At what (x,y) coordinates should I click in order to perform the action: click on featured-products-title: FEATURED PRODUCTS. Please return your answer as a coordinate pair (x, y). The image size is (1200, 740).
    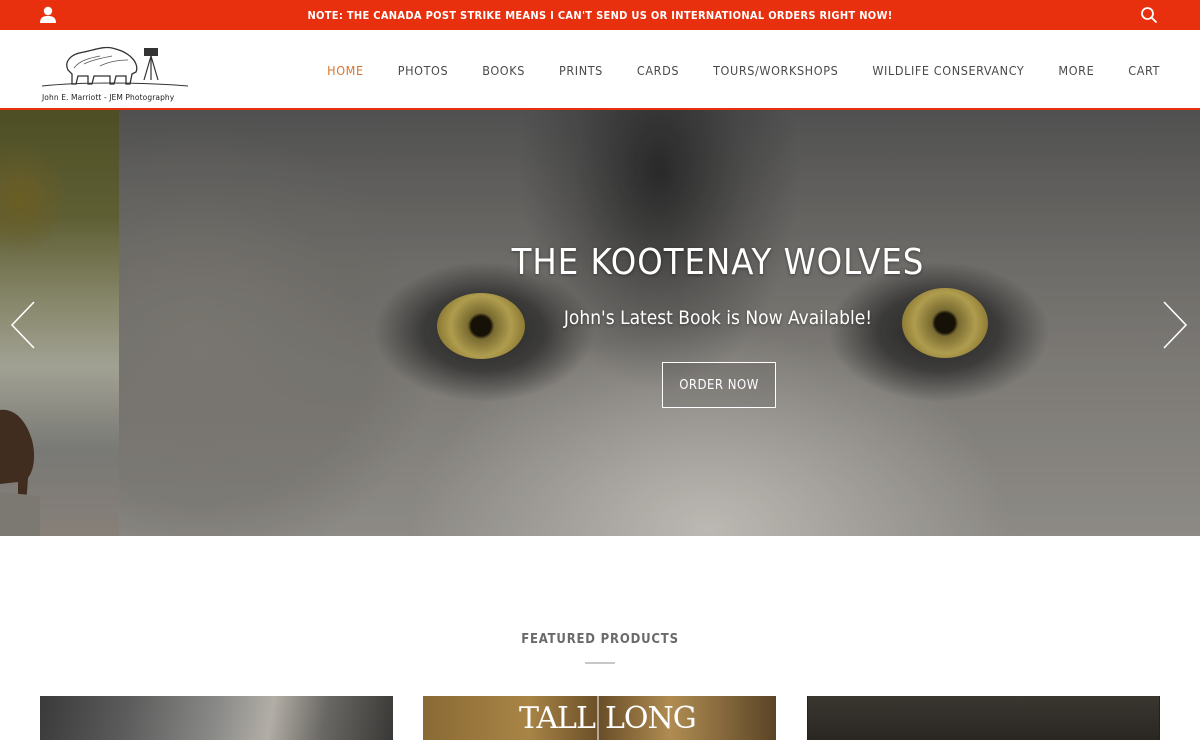
    Looking at the image, I should click on (600, 639).